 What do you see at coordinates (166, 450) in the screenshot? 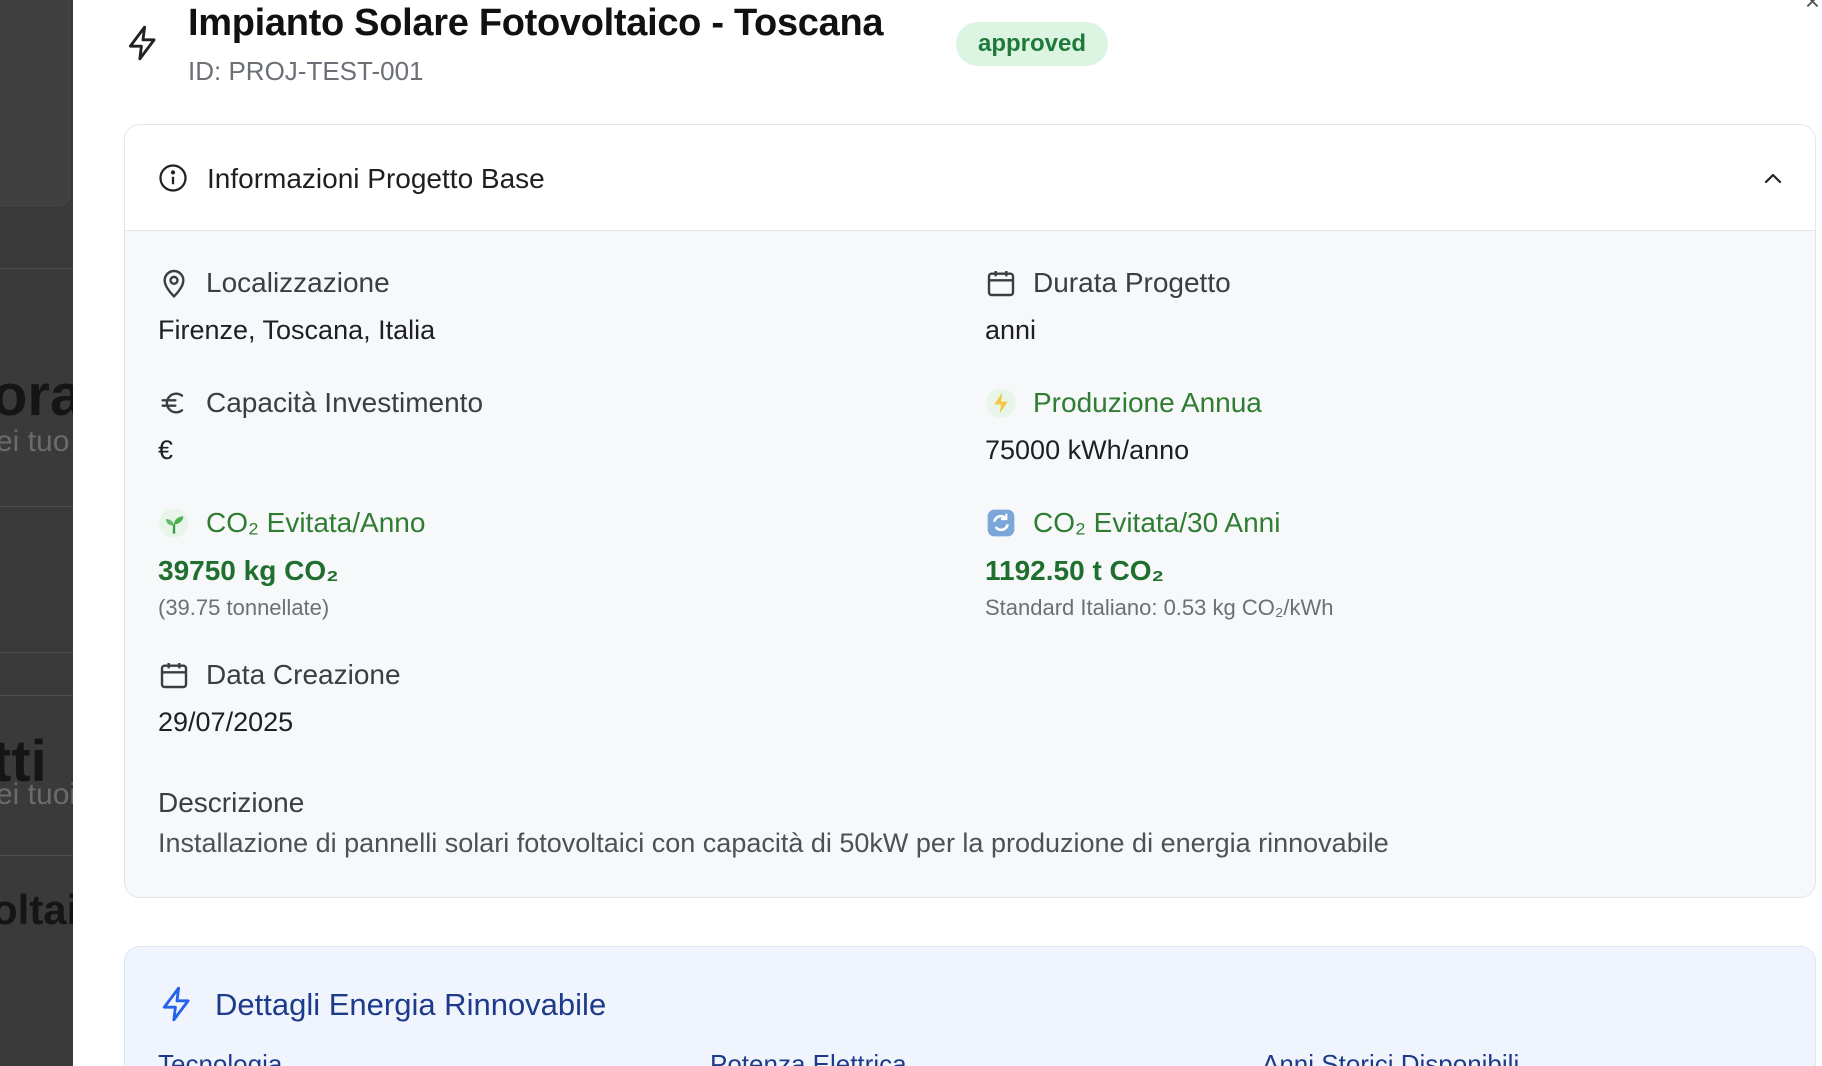
I see `field-value: €` at bounding box center [166, 450].